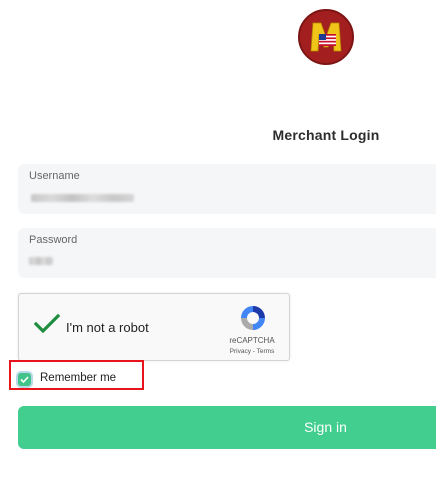 The height and width of the screenshot is (481, 436). I want to click on logo-flag-icon, so click(326, 37).